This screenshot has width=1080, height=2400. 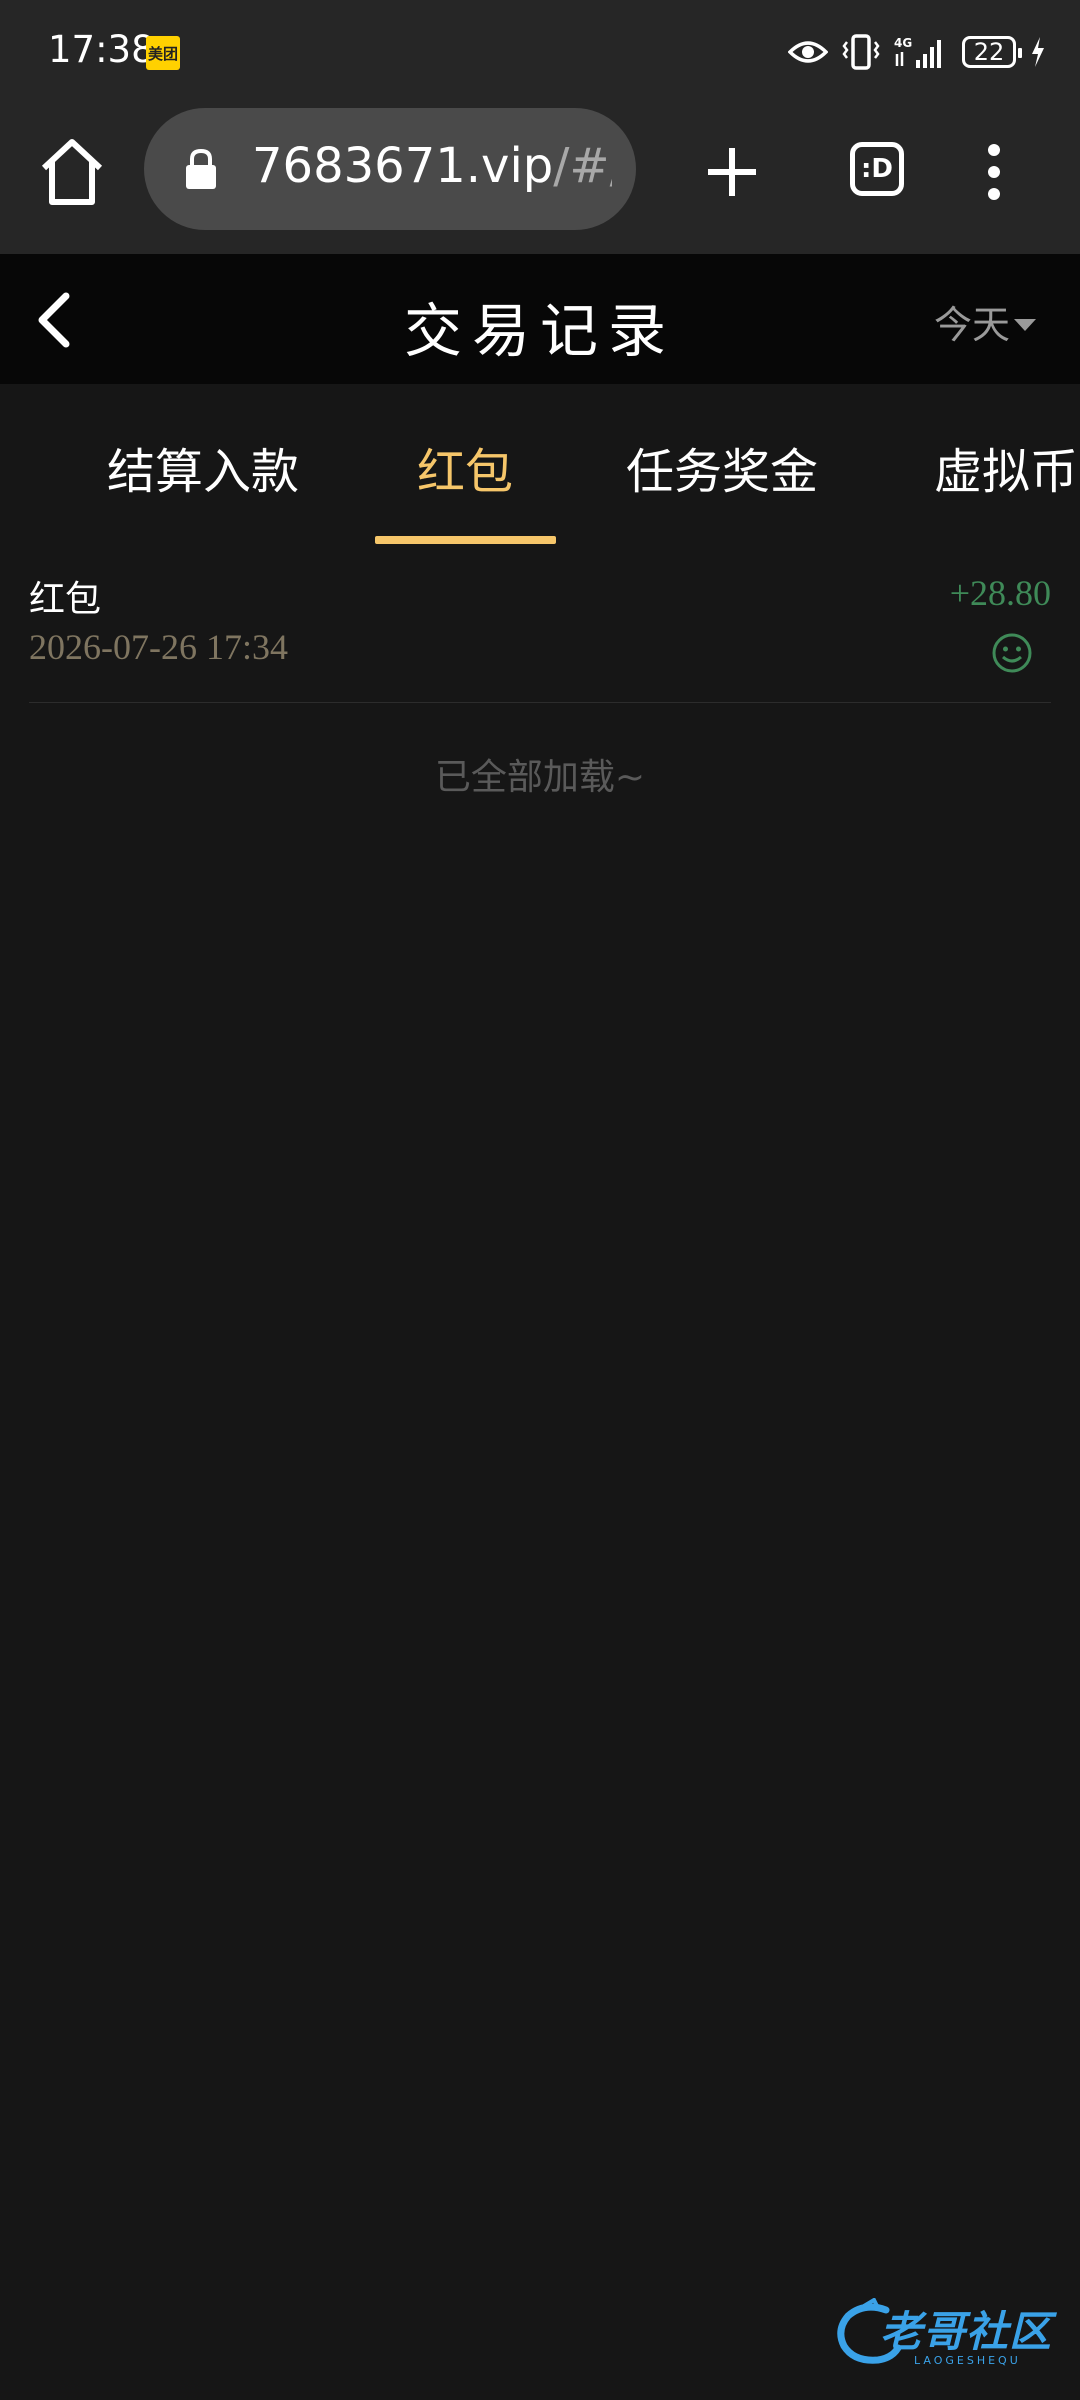 What do you see at coordinates (203, 467) in the screenshot?
I see `tab-settlement-deposit: 结算入款` at bounding box center [203, 467].